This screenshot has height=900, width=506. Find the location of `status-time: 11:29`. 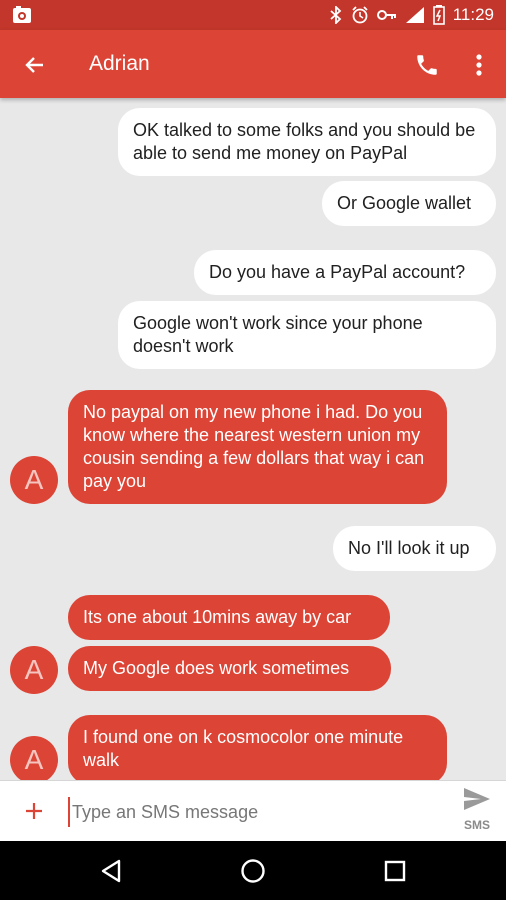

status-time: 11:29 is located at coordinates (473, 14).